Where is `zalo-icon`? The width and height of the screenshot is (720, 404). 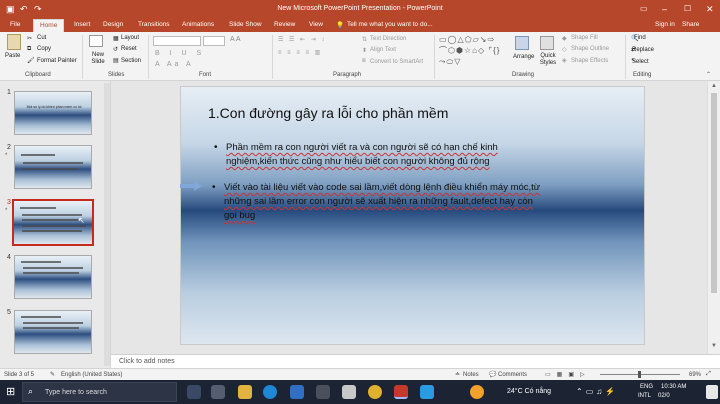 zalo-icon is located at coordinates (427, 392).